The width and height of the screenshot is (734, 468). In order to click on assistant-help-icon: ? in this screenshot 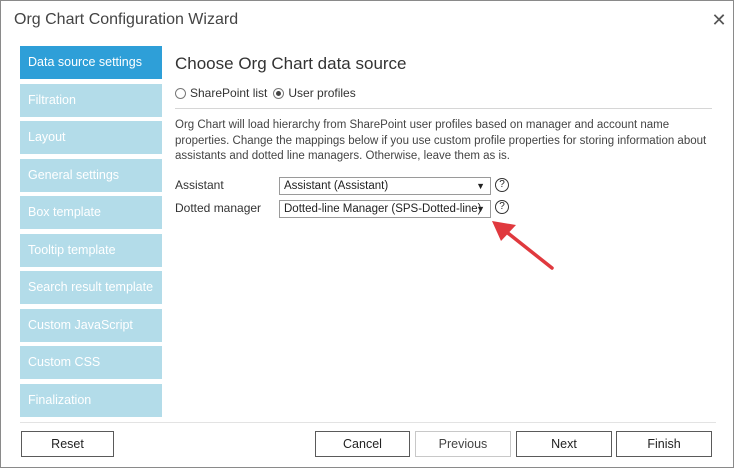, I will do `click(502, 185)`.